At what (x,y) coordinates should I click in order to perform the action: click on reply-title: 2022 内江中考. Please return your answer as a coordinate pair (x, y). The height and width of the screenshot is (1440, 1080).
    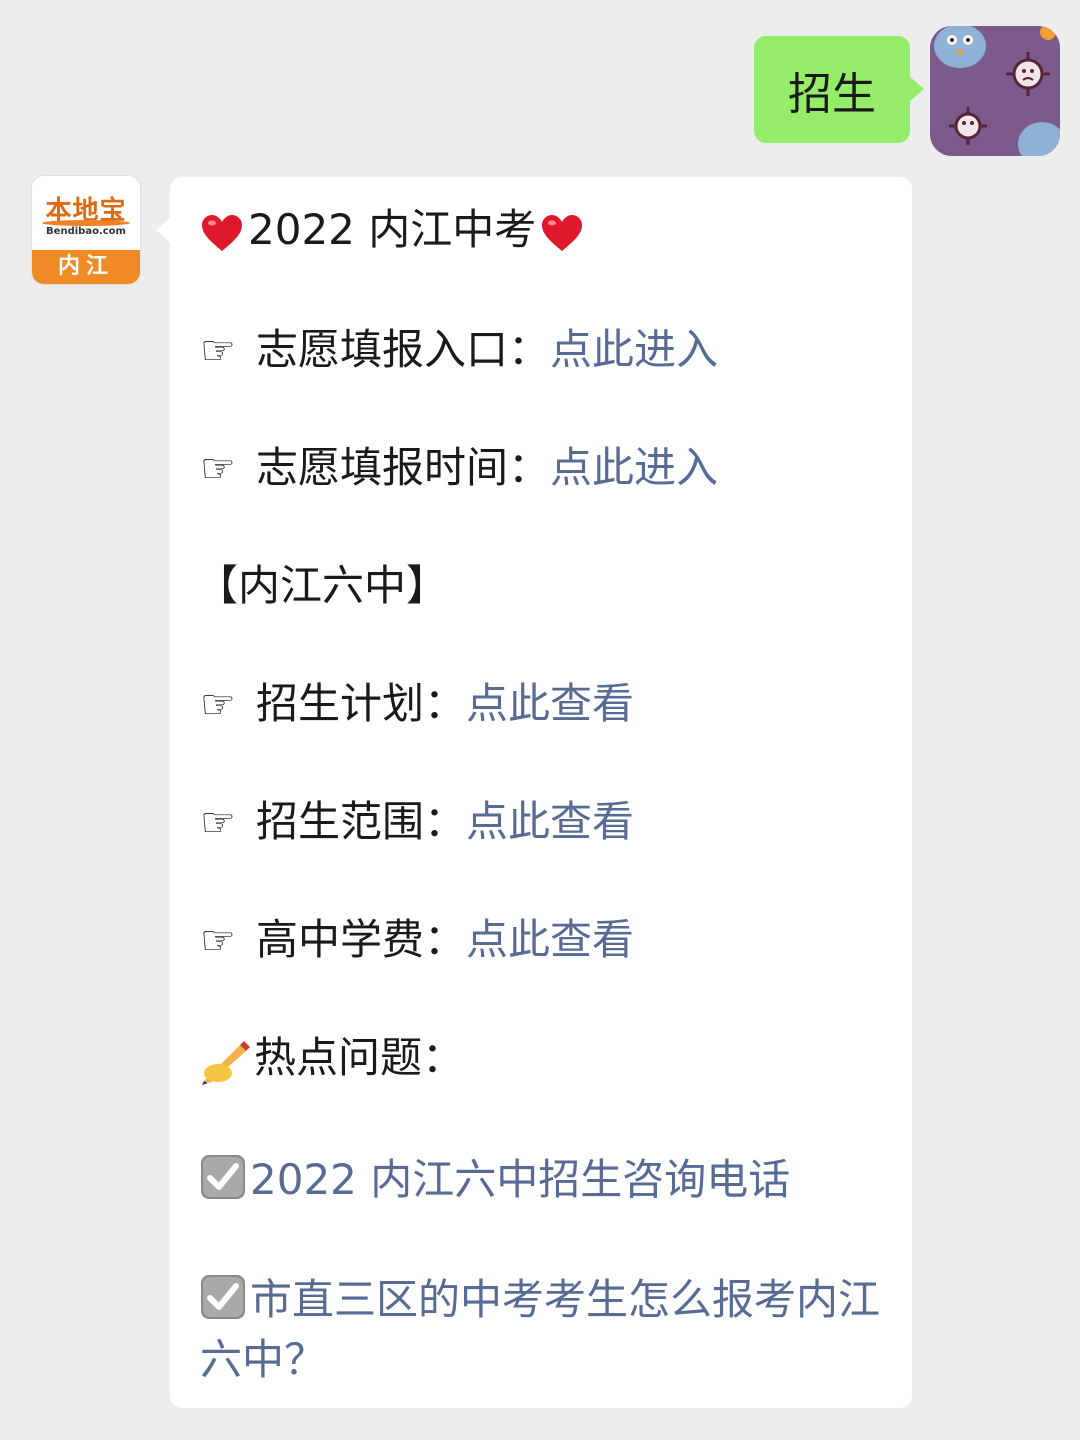
    Looking at the image, I should click on (392, 229).